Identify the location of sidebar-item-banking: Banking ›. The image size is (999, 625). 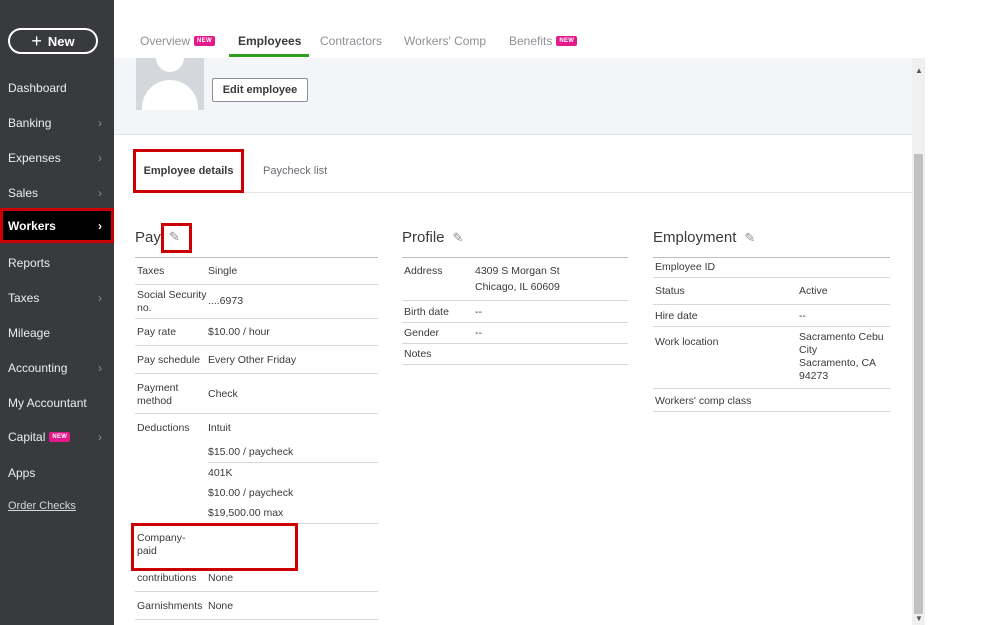
(57, 123).